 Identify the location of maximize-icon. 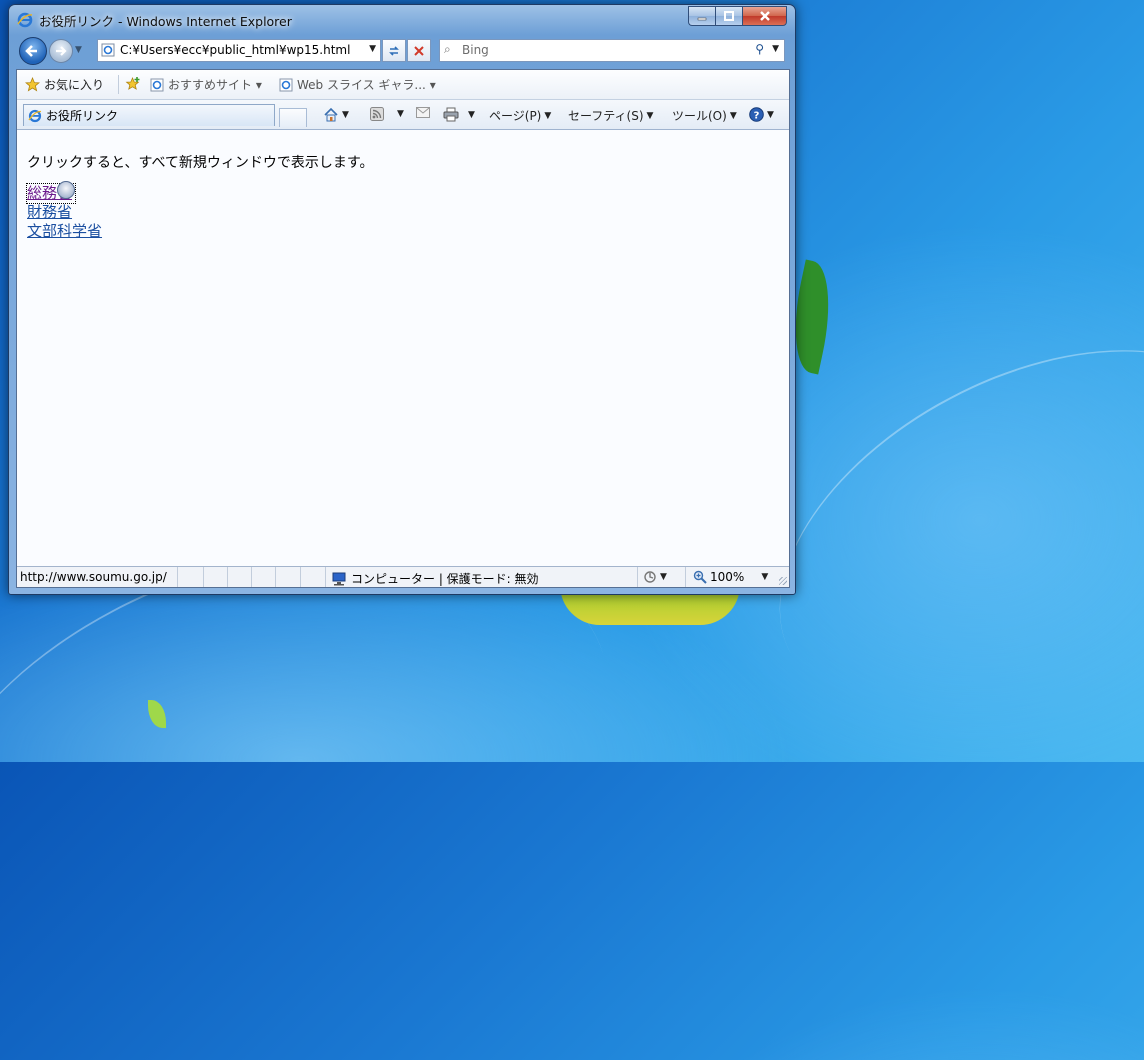
(729, 16).